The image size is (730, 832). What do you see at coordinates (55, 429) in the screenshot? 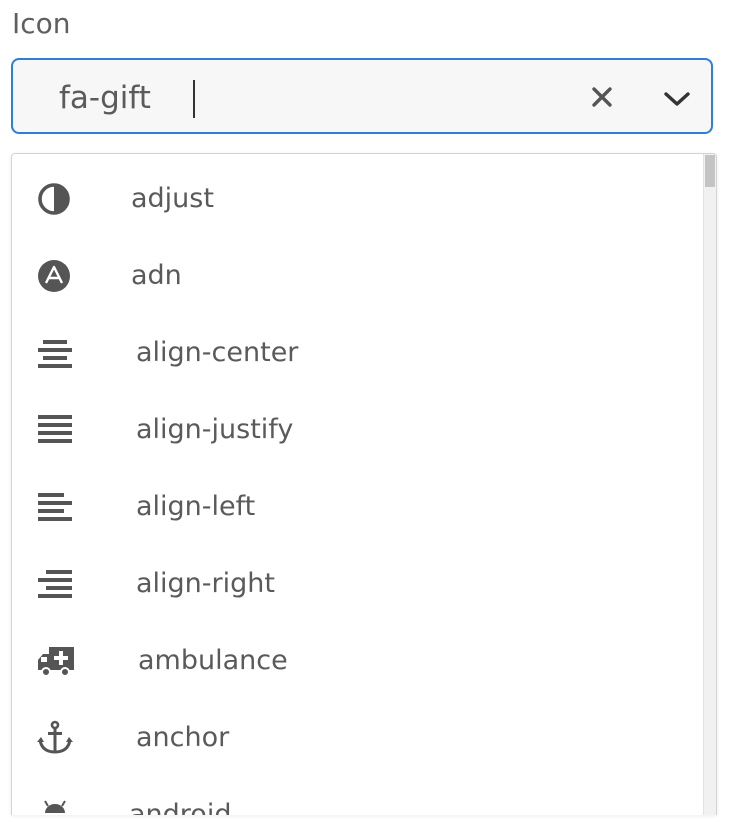
I see `align-justify-icon` at bounding box center [55, 429].